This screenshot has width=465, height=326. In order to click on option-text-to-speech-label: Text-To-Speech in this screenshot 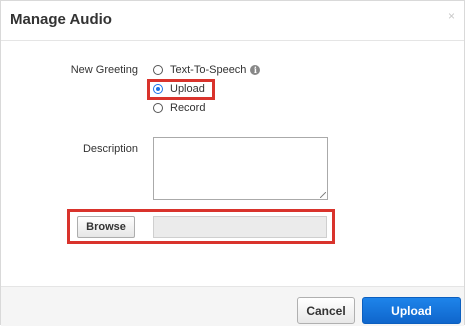, I will do `click(208, 70)`.